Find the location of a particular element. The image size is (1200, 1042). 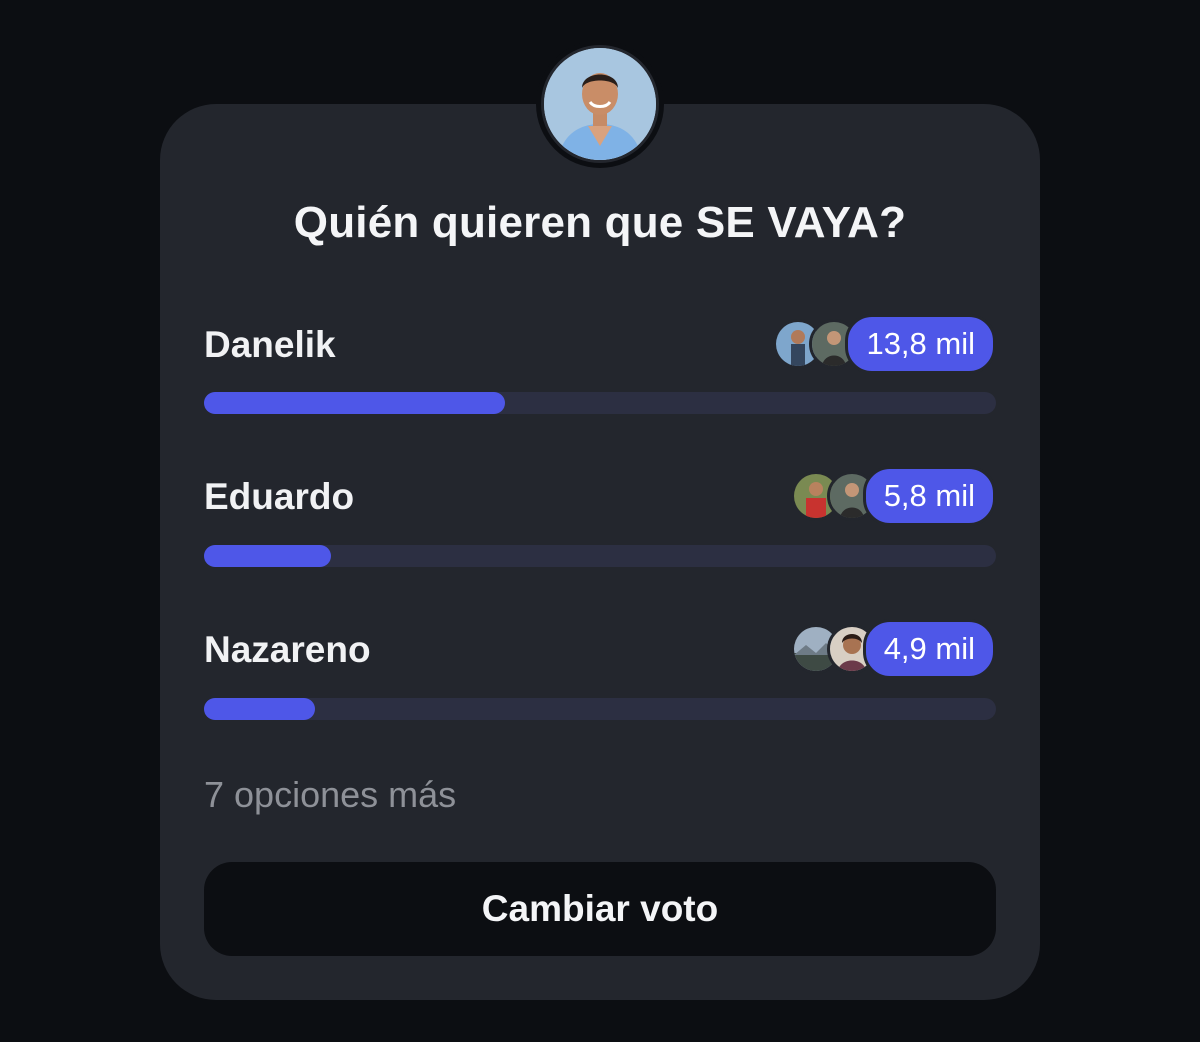

creator-avatar is located at coordinates (600, 104).